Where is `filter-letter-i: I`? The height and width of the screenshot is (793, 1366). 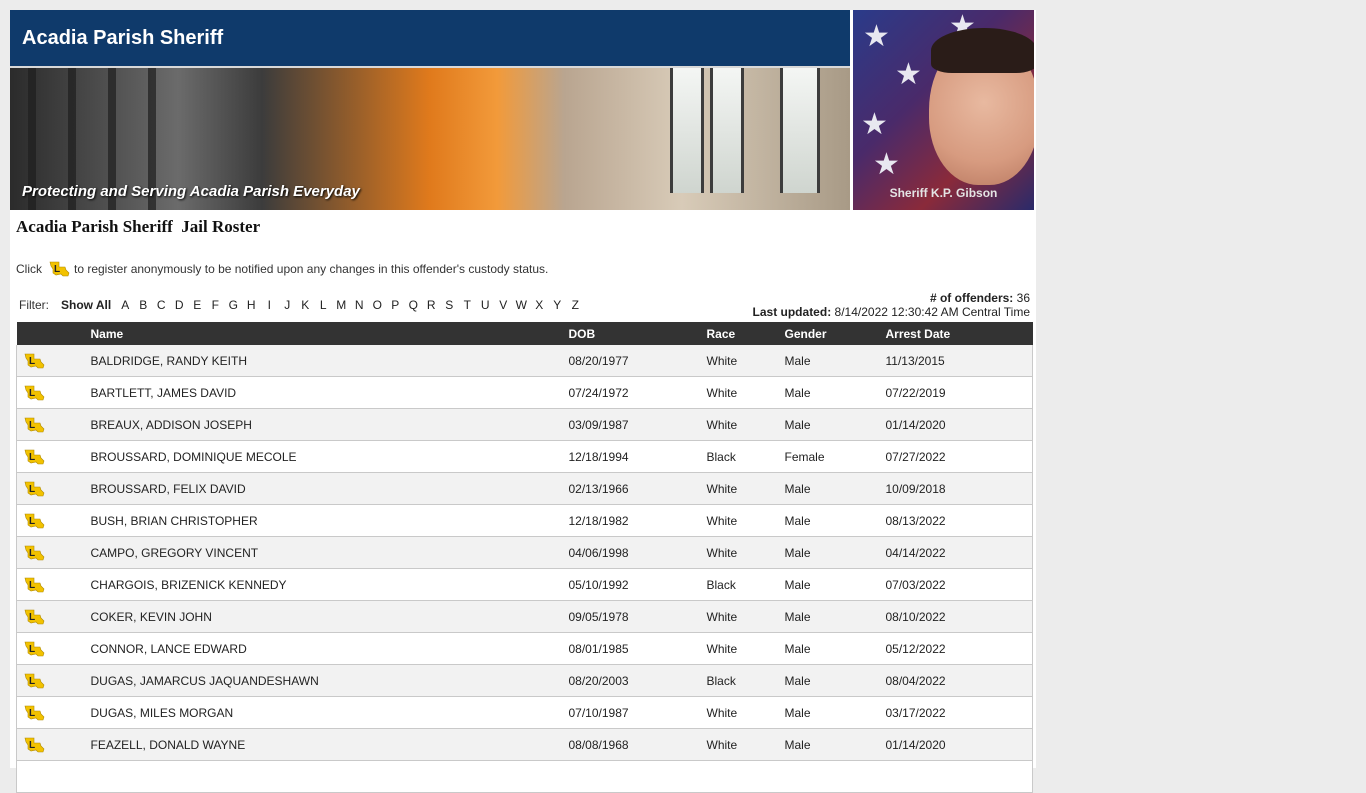
filter-letter-i: I is located at coordinates (269, 305).